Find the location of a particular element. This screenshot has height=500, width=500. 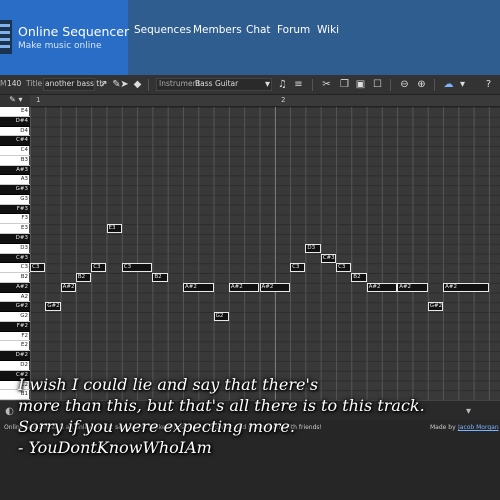

cloud-upload-icon: ☁ is located at coordinates (448, 84).